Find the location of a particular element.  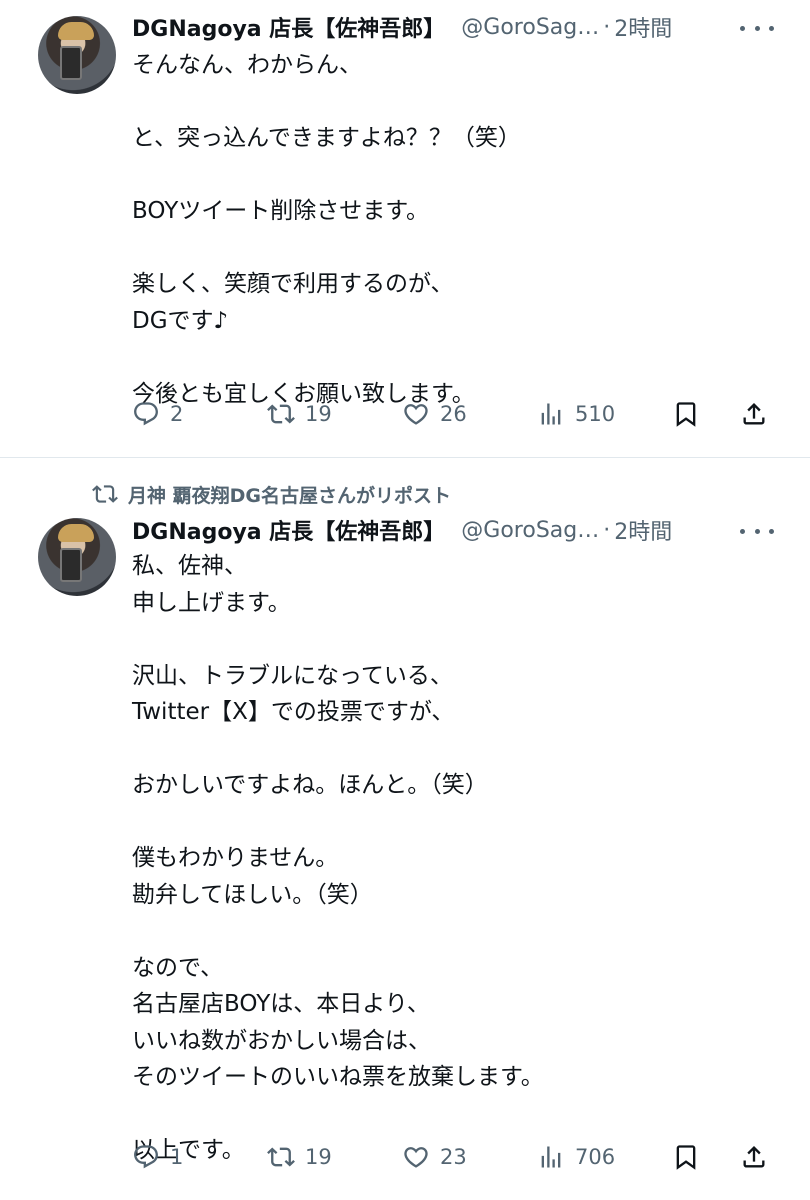

reply-count: 2 is located at coordinates (177, 414).